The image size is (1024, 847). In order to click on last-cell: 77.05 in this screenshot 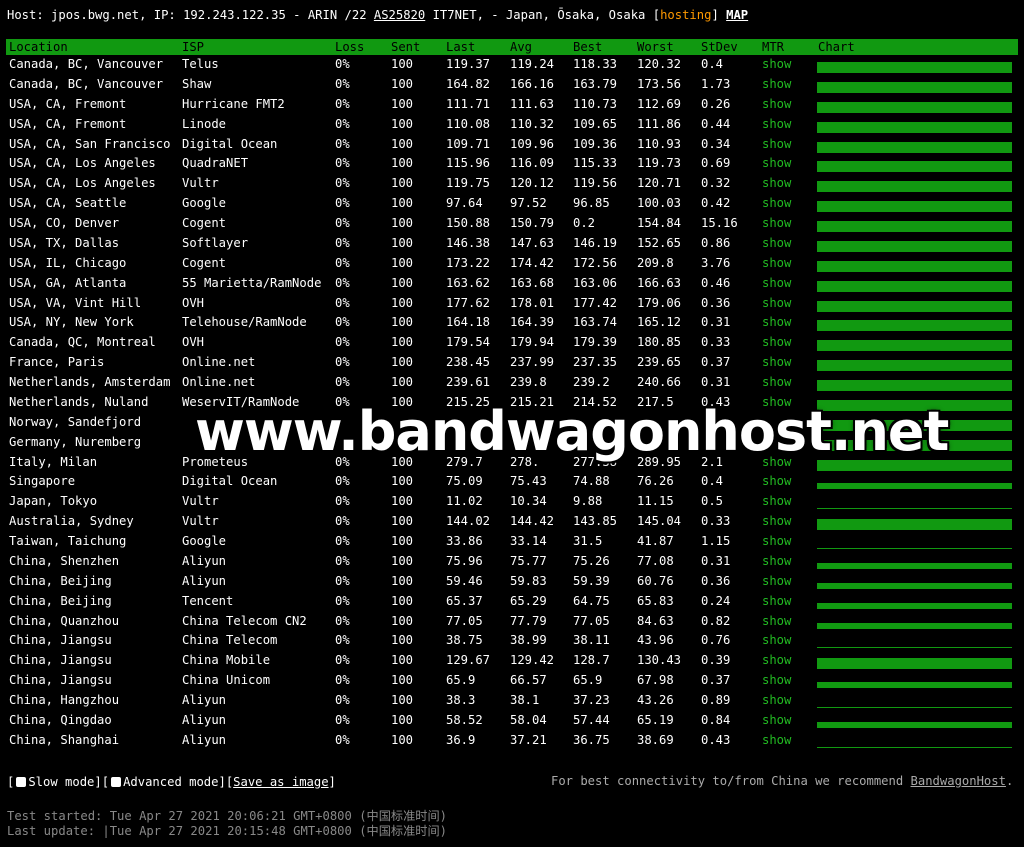, I will do `click(464, 620)`.